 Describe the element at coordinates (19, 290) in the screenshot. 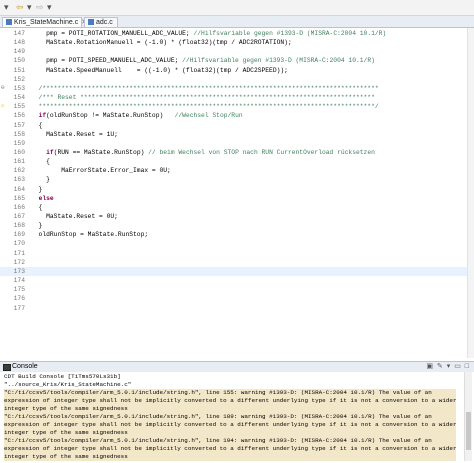

I see `line-number: 175` at that location.